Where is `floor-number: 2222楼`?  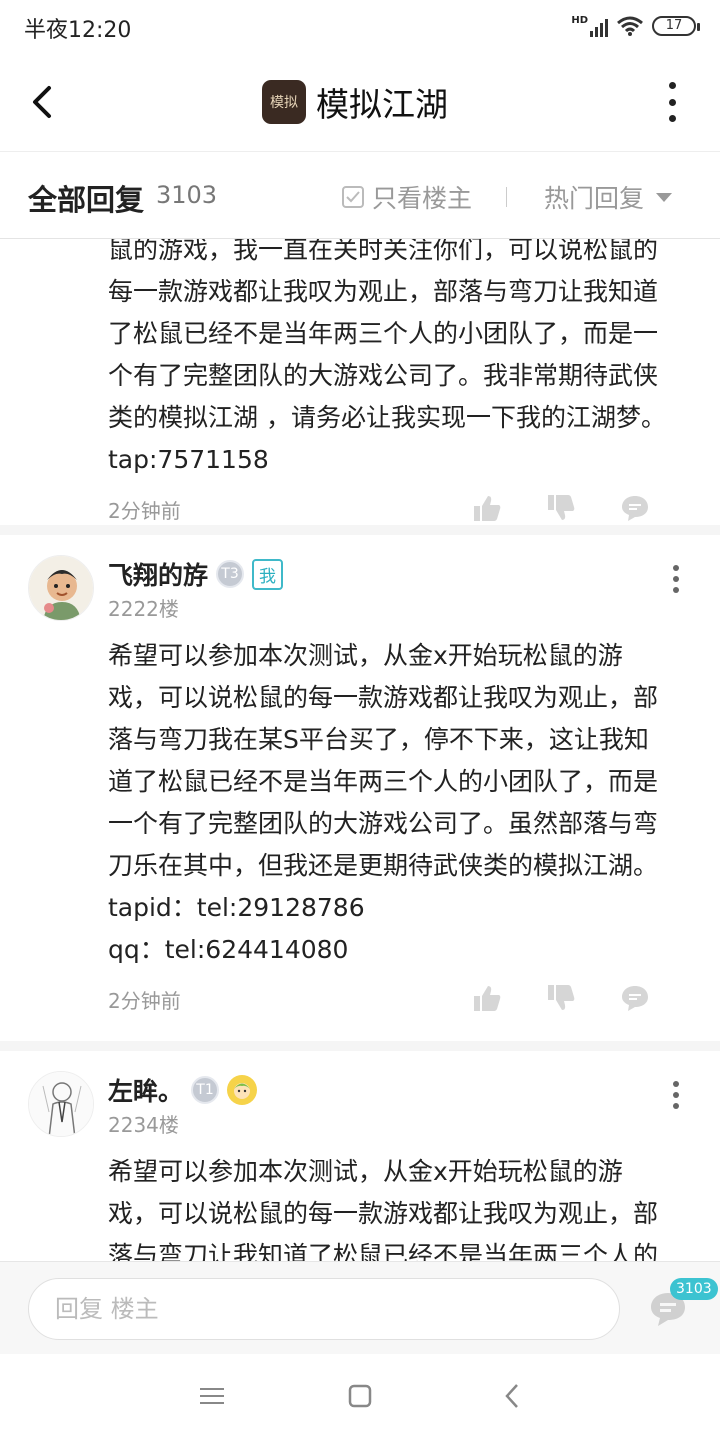 floor-number: 2222楼 is located at coordinates (143, 609).